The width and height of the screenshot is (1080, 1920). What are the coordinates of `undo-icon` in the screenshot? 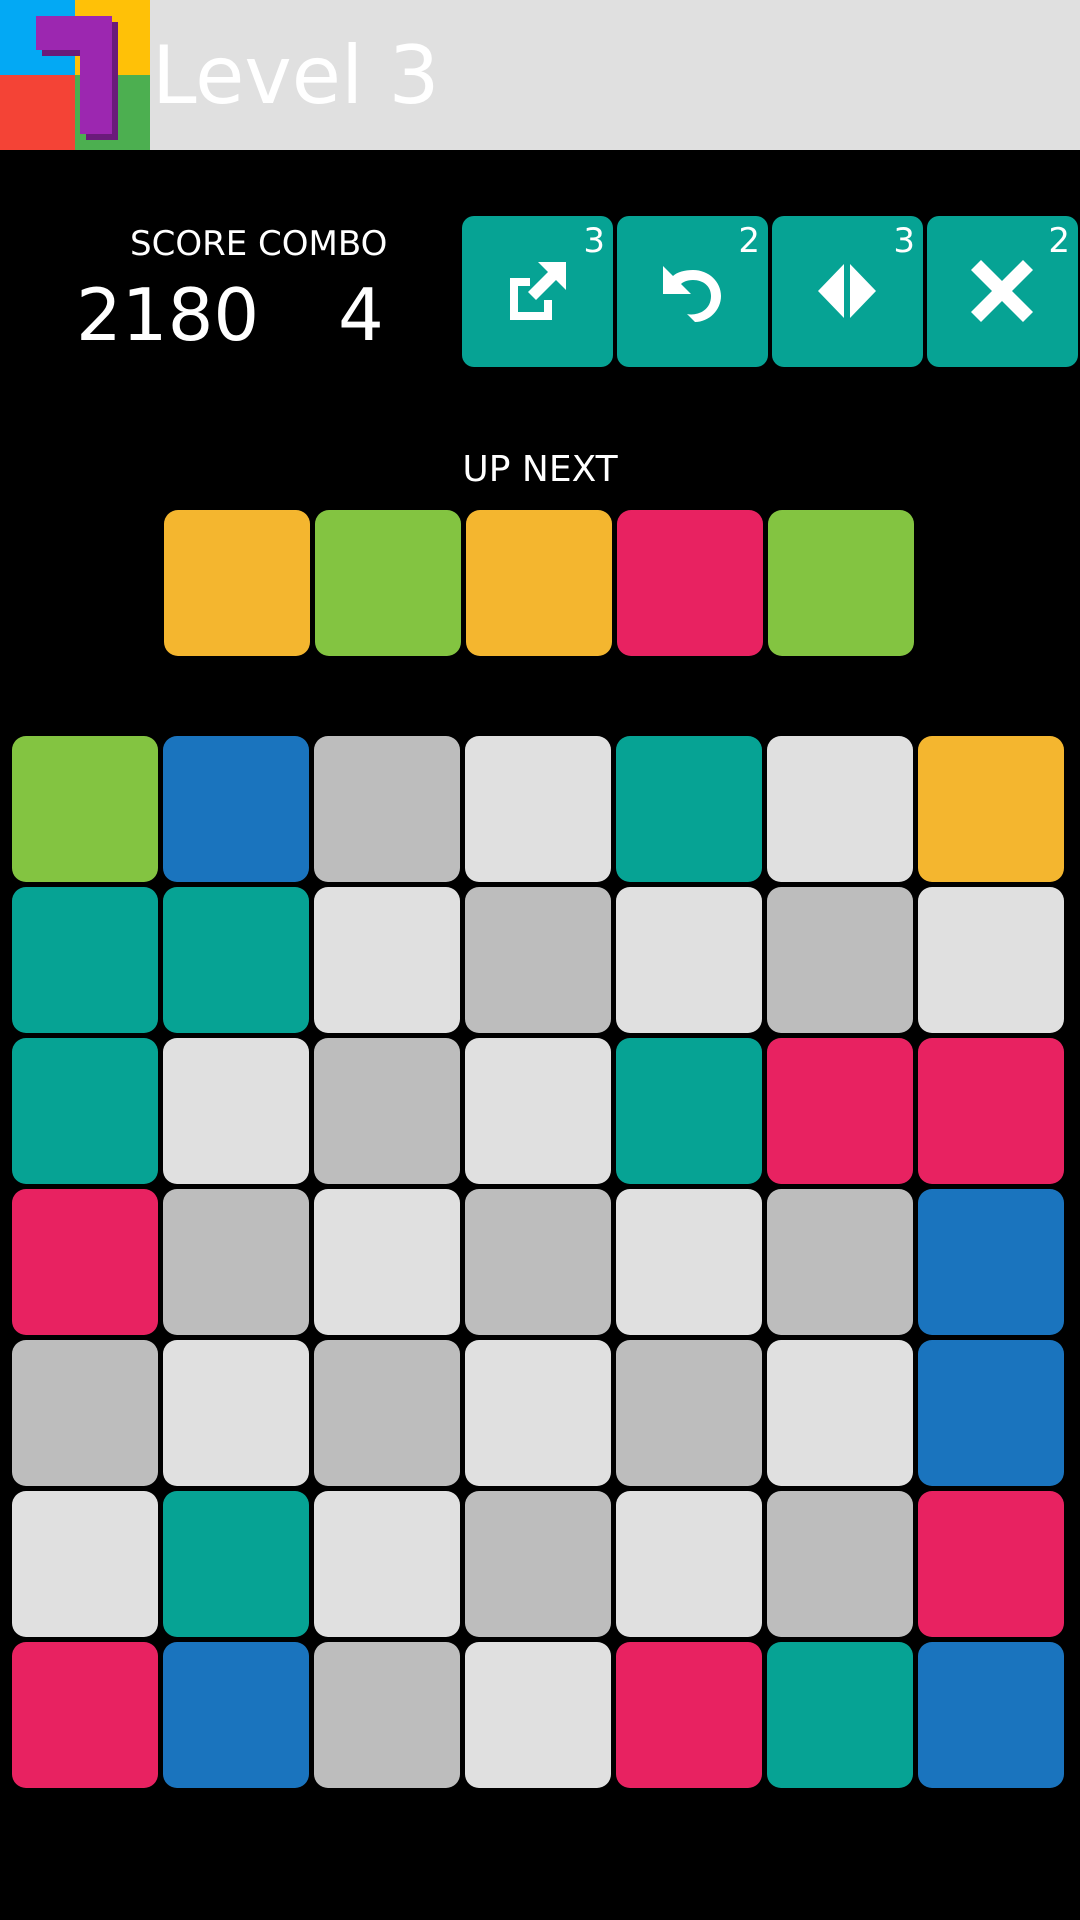 It's located at (692, 294).